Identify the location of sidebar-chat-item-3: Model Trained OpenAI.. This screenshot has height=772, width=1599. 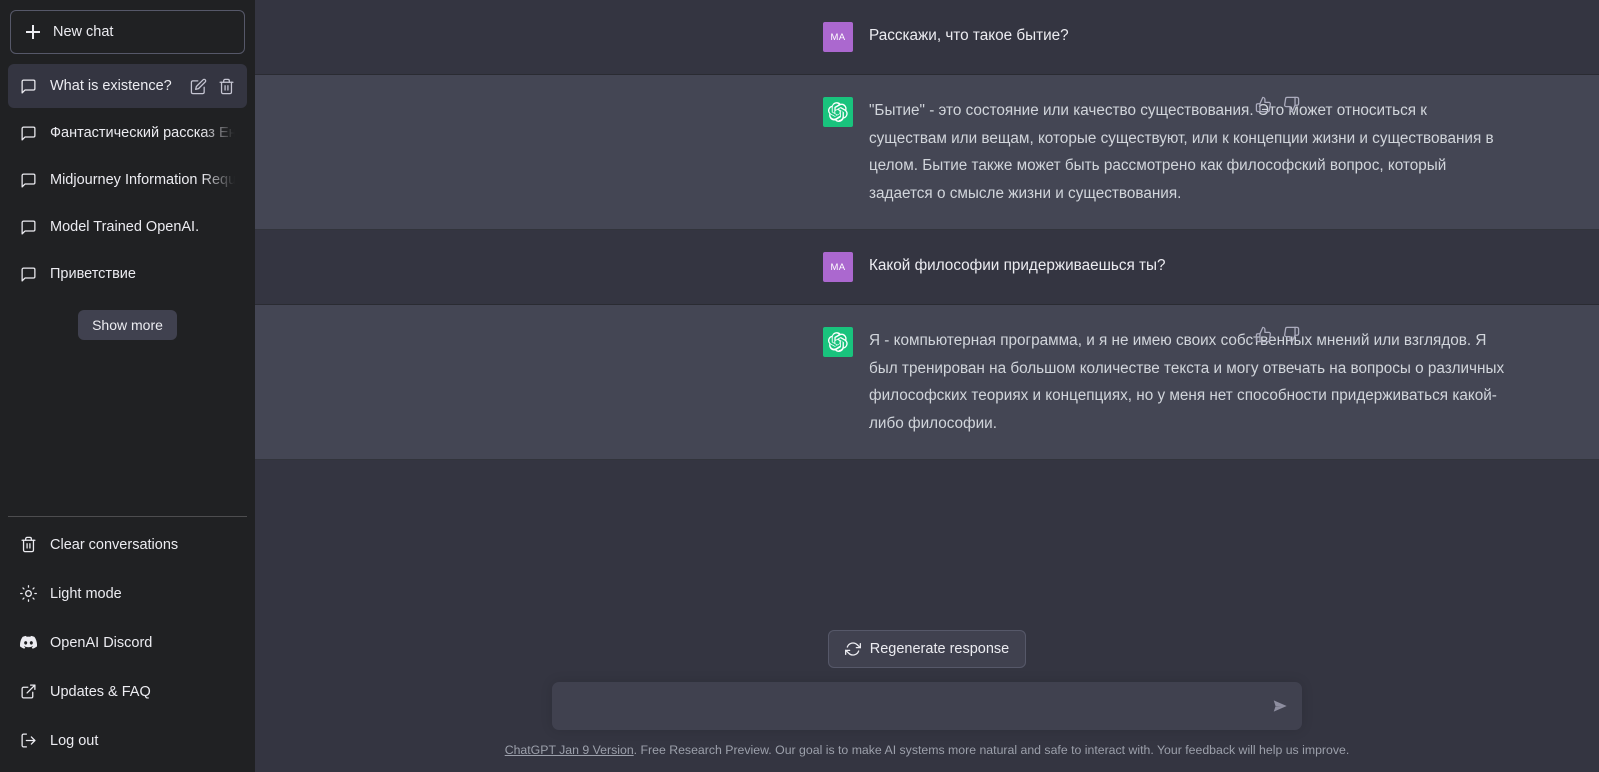
(127, 227).